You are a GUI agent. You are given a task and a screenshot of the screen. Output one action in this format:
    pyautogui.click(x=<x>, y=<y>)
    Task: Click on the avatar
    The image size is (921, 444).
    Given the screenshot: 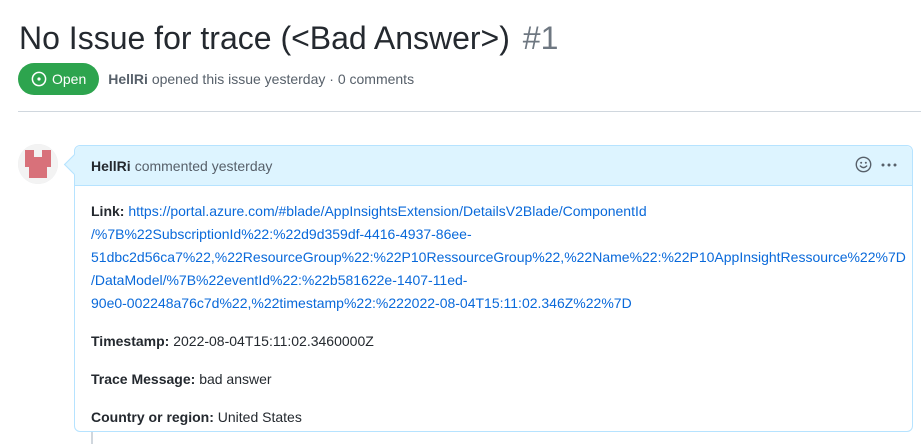 What is the action you would take?
    pyautogui.click(x=38, y=164)
    